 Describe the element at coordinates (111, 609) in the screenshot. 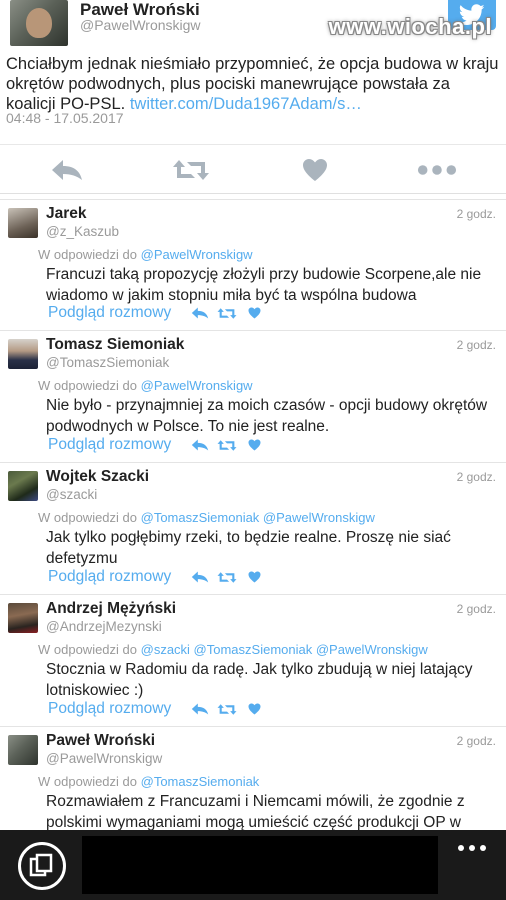

I see `reply-author-name: Andrzej Mężyński` at that location.